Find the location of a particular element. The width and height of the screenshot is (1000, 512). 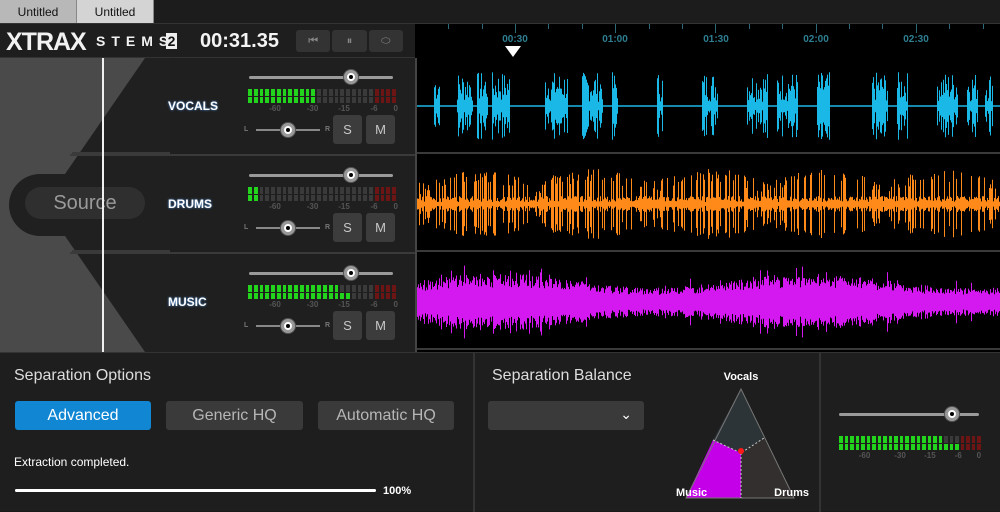

drums-volume-knob is located at coordinates (351, 175).